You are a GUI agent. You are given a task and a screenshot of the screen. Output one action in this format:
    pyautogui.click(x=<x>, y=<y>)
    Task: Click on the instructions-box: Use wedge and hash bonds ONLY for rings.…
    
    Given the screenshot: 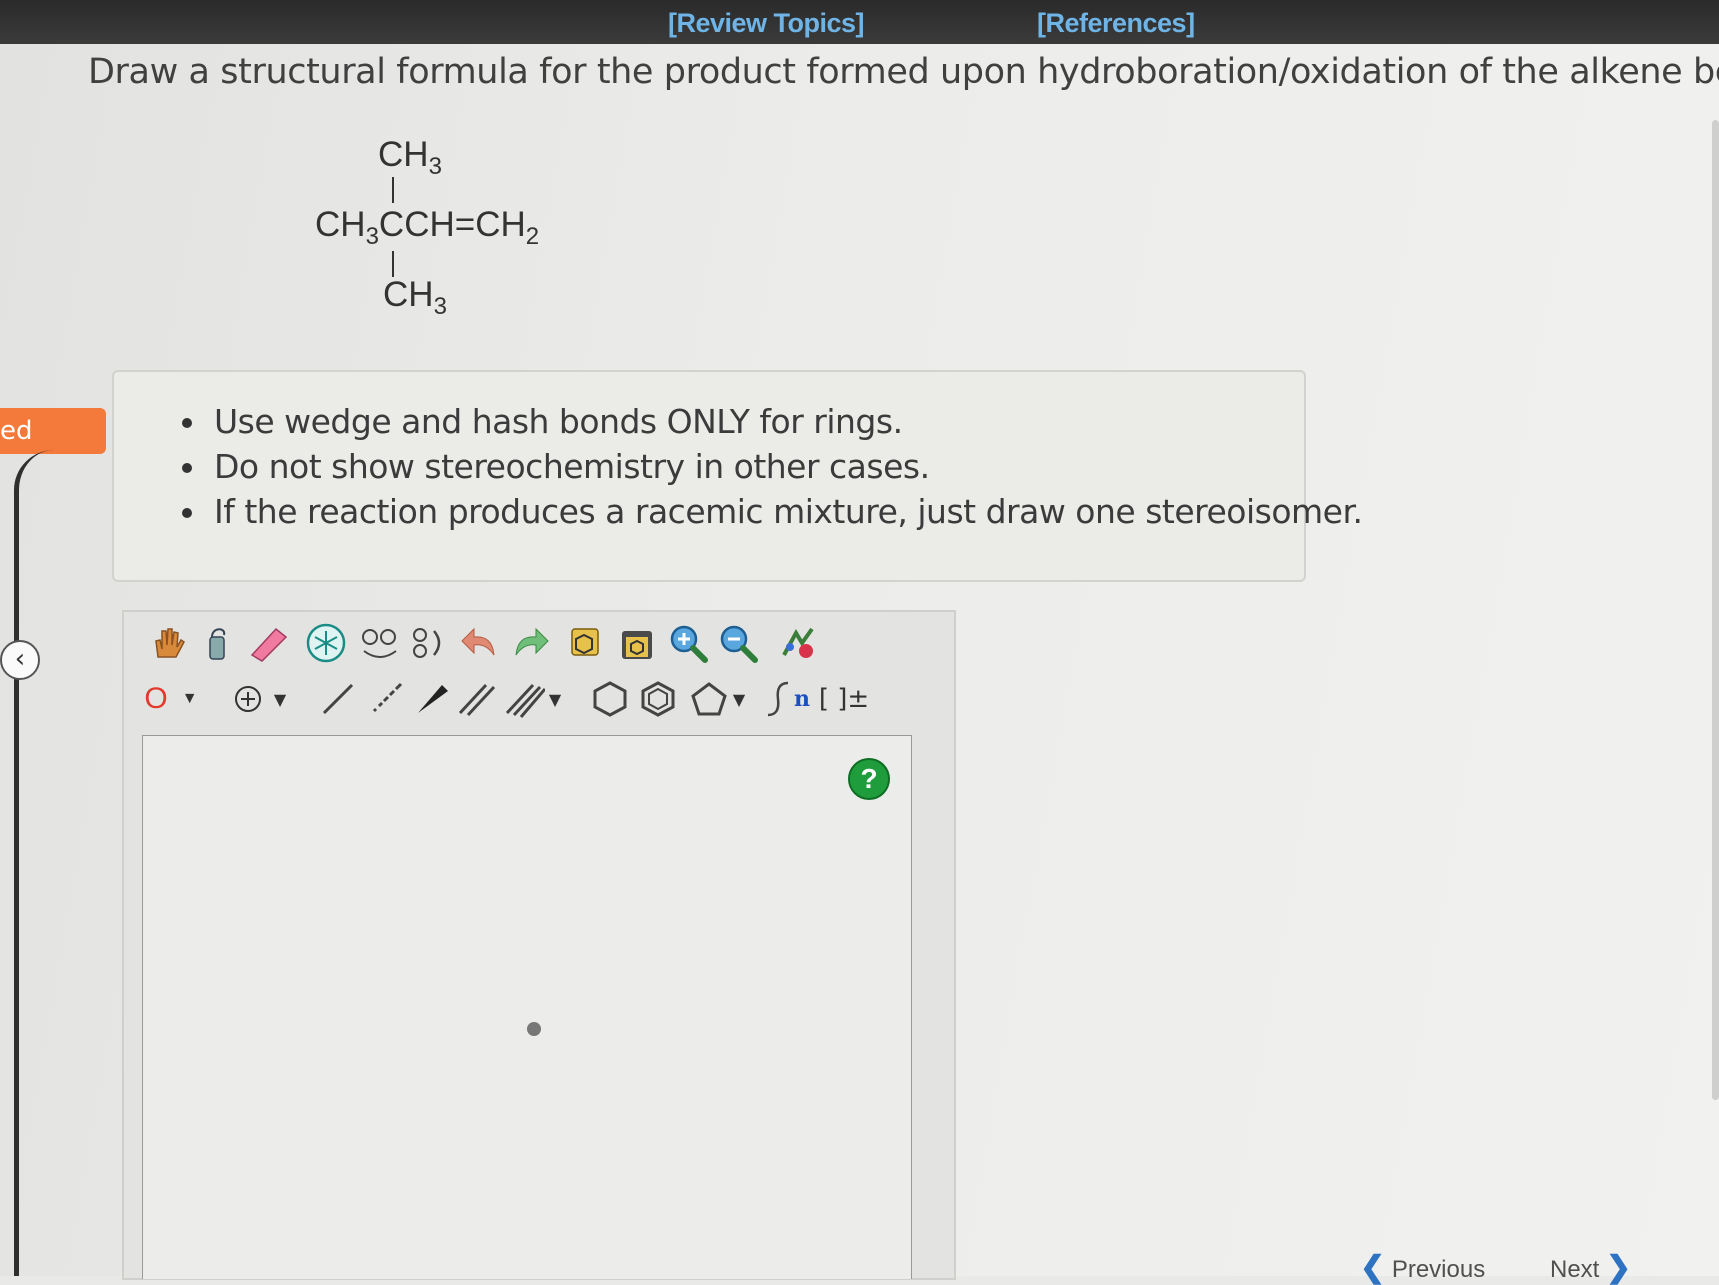 What is the action you would take?
    pyautogui.click(x=737, y=476)
    